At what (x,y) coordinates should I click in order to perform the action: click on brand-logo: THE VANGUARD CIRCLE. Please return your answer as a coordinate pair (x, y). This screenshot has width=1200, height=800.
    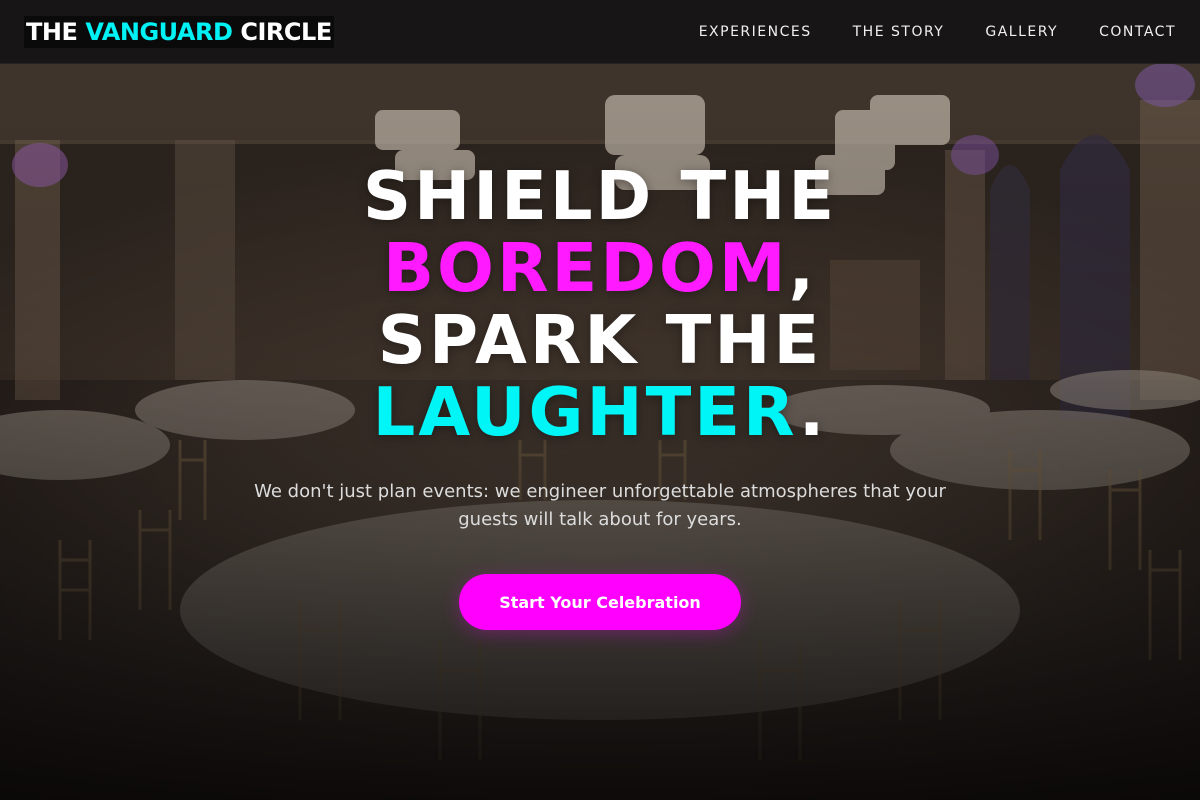
    Looking at the image, I should click on (179, 31).